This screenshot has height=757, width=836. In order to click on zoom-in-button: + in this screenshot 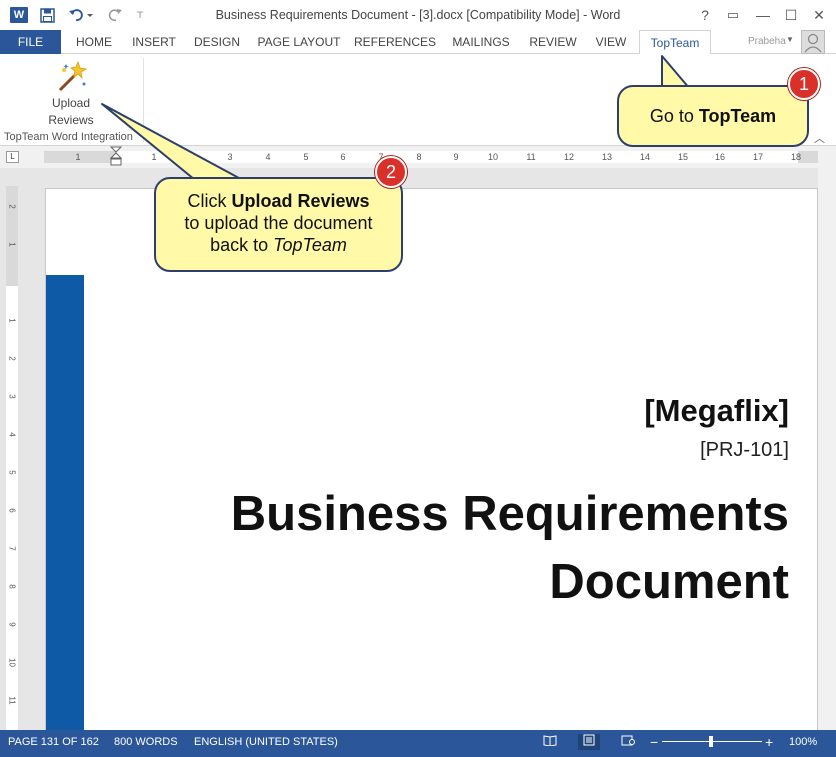, I will do `click(769, 742)`.